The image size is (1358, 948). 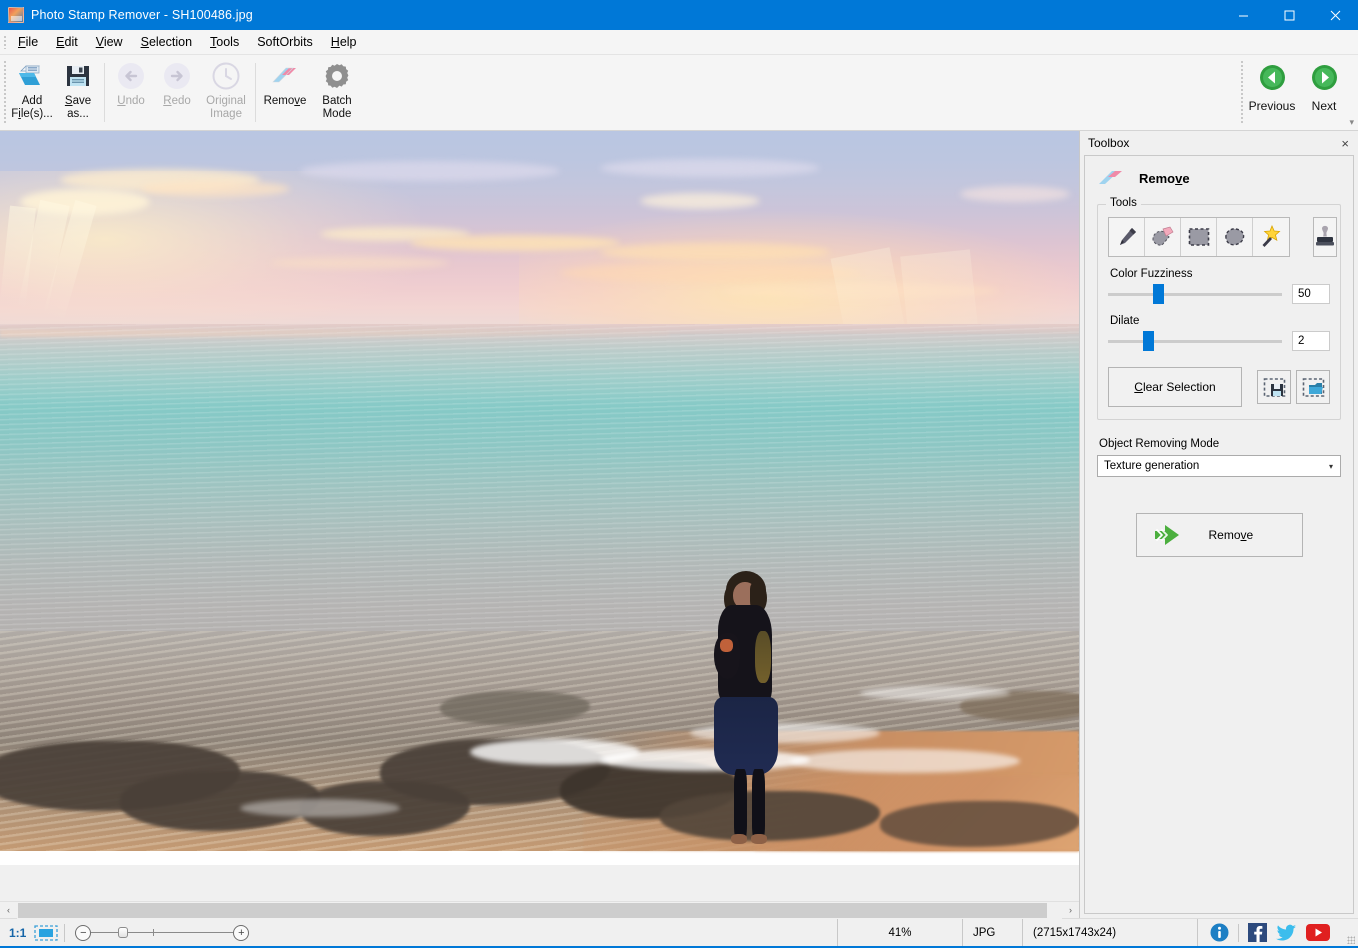 What do you see at coordinates (344, 42) in the screenshot?
I see `menu-help: Help` at bounding box center [344, 42].